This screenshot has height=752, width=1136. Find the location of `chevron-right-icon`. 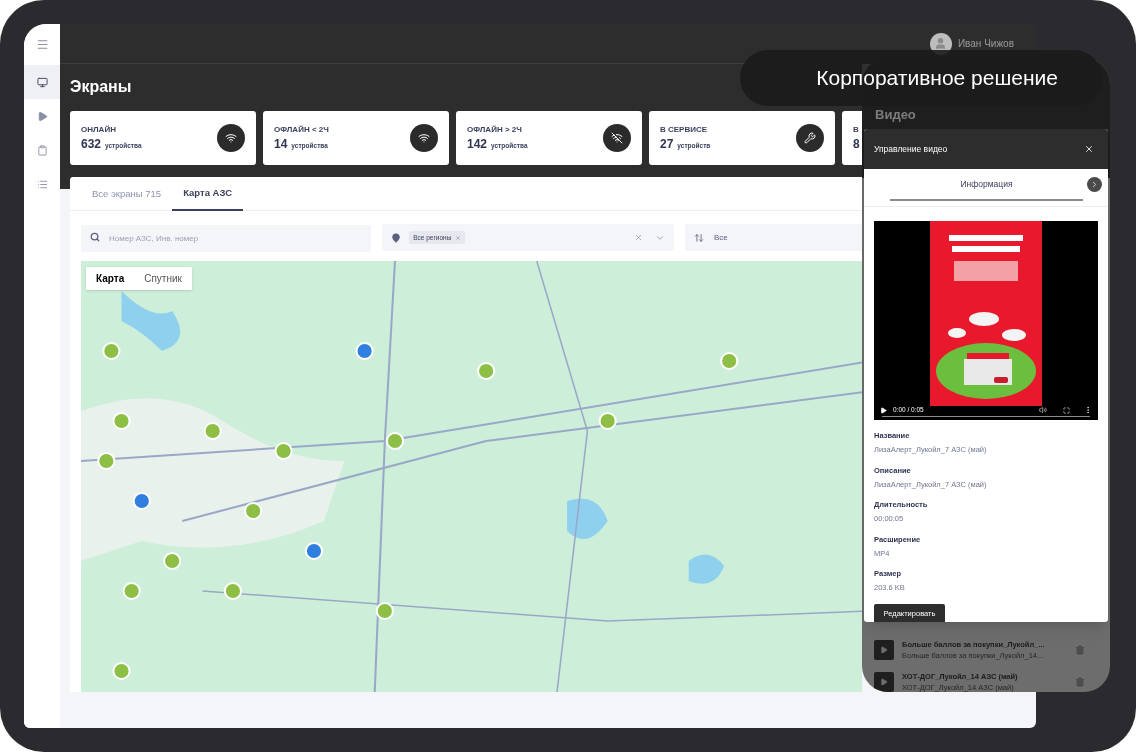

chevron-right-icon is located at coordinates (1094, 184).